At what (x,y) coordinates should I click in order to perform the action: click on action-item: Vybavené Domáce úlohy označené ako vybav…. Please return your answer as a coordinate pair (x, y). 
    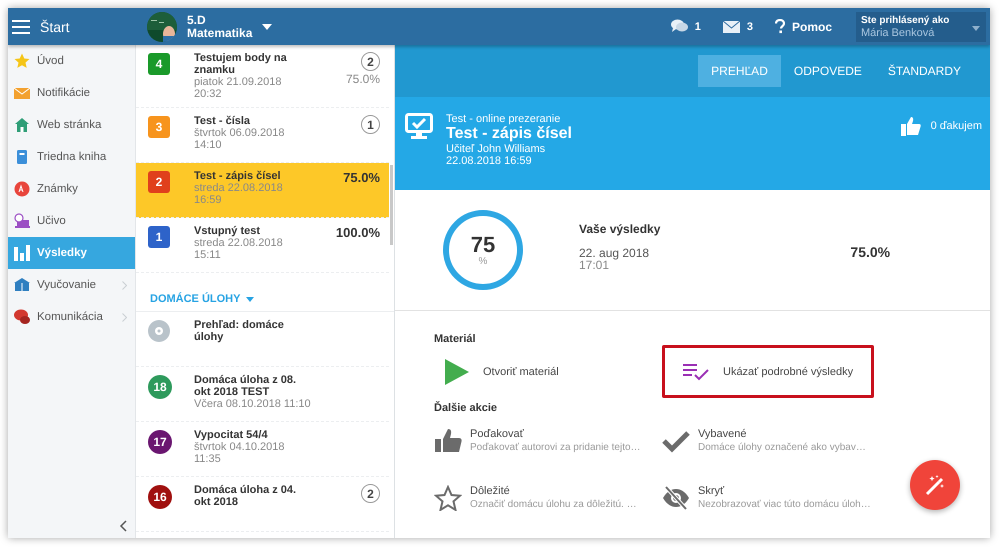
    Looking at the image, I should click on (764, 440).